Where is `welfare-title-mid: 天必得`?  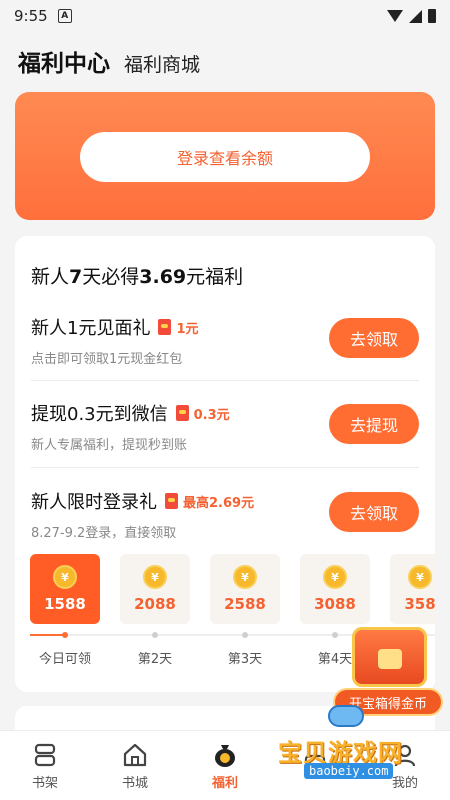 welfare-title-mid: 天必得 is located at coordinates (111, 277).